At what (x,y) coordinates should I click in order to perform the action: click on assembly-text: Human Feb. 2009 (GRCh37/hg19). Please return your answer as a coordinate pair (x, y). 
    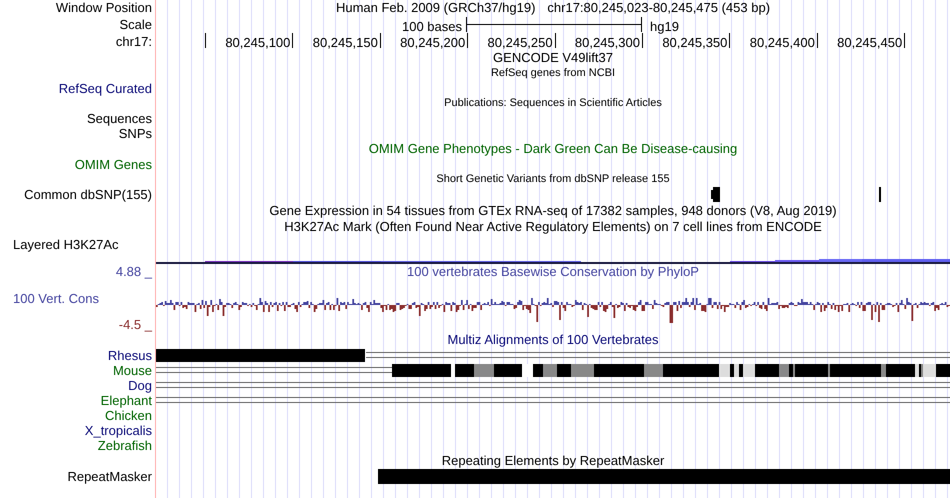
    Looking at the image, I should click on (436, 9).